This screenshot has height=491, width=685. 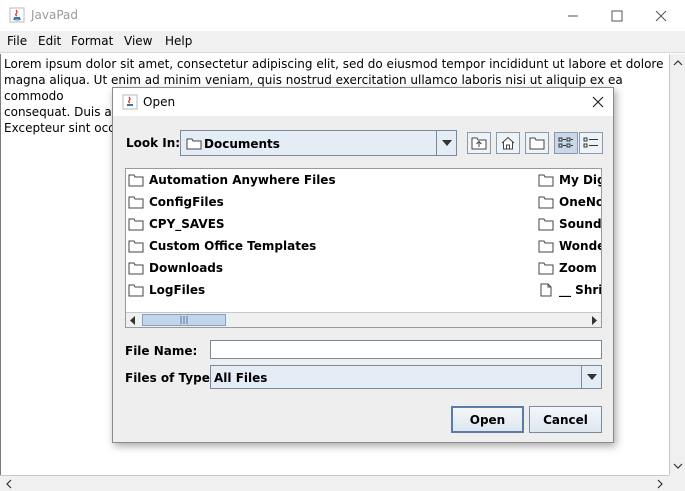 I want to click on file-name: Zoom, so click(x=578, y=268).